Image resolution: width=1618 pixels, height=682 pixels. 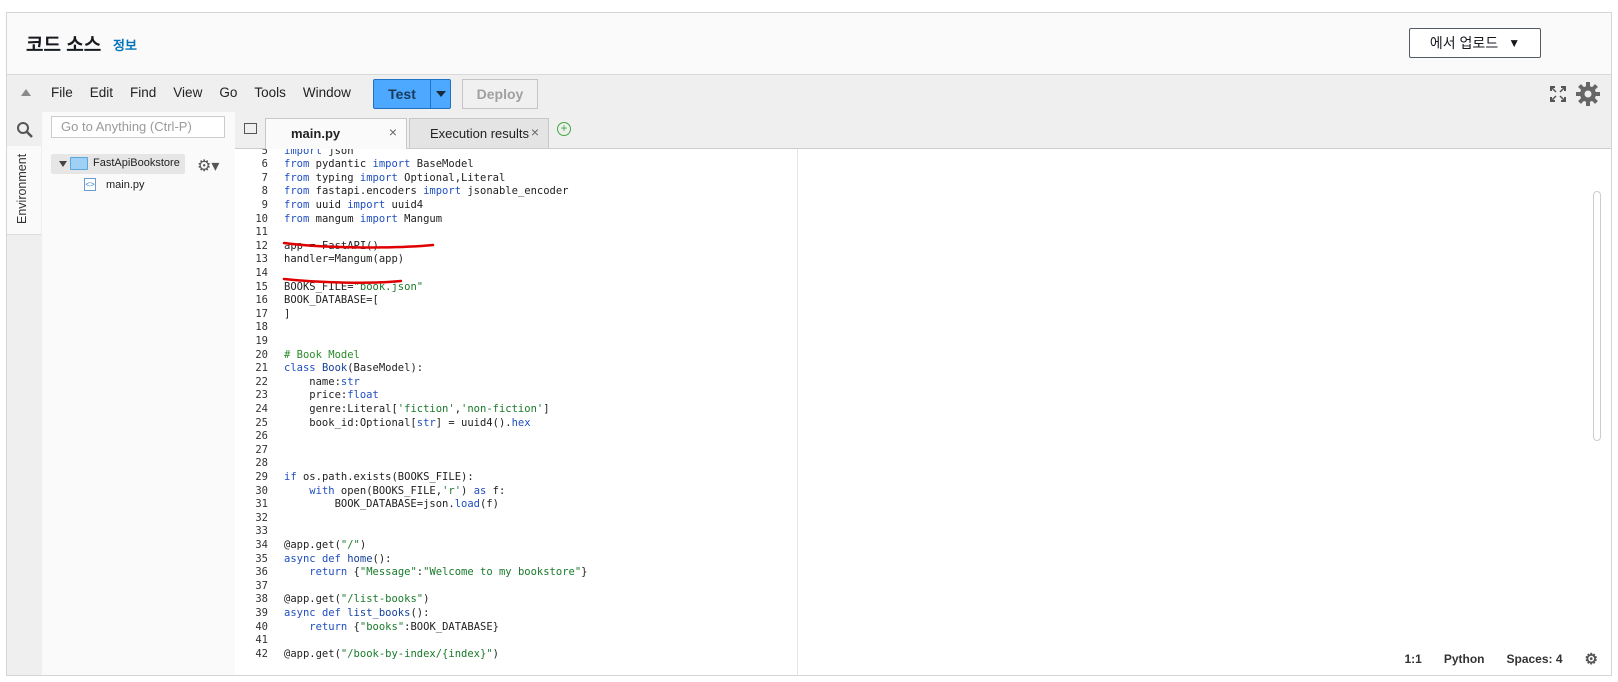 What do you see at coordinates (500, 94) in the screenshot?
I see `deploy-button: Deploy` at bounding box center [500, 94].